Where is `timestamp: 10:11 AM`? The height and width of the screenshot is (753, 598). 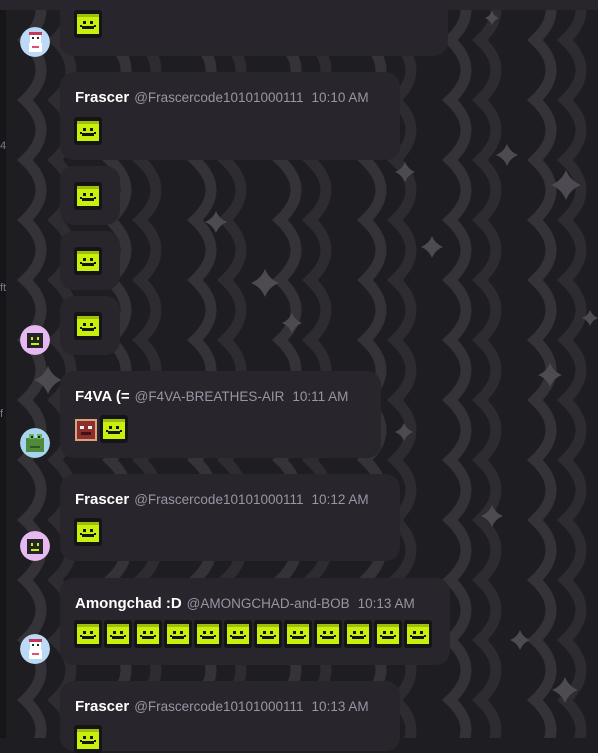 timestamp: 10:11 AM is located at coordinates (320, 396).